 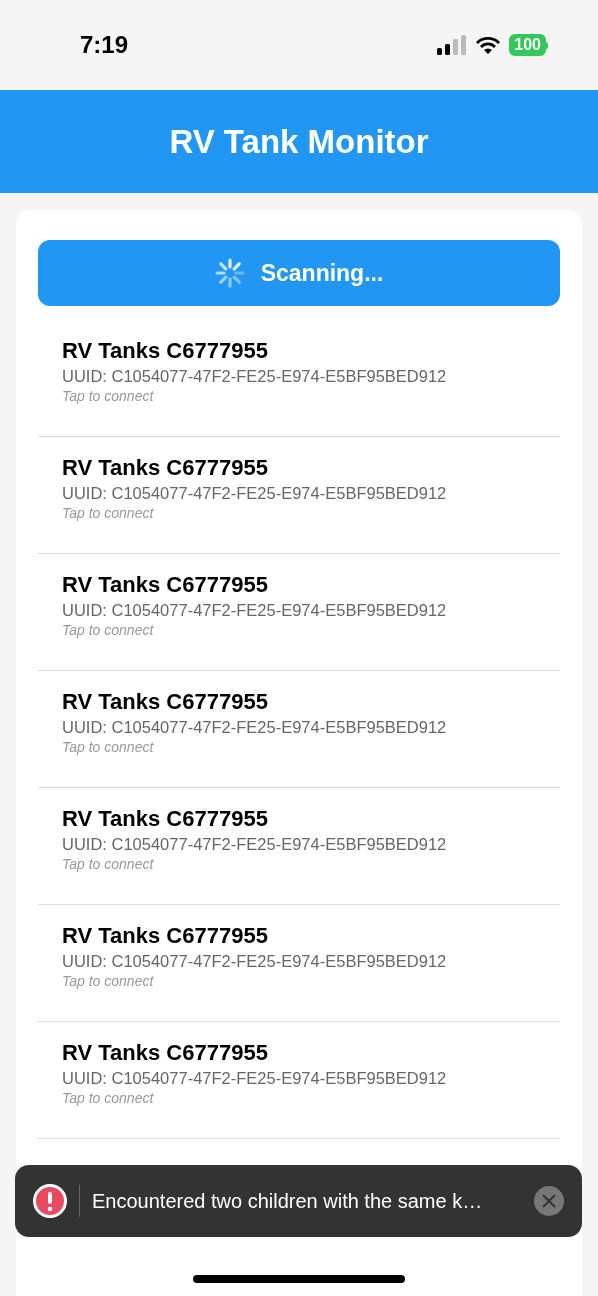 What do you see at coordinates (452, 45) in the screenshot?
I see `signal-icon` at bounding box center [452, 45].